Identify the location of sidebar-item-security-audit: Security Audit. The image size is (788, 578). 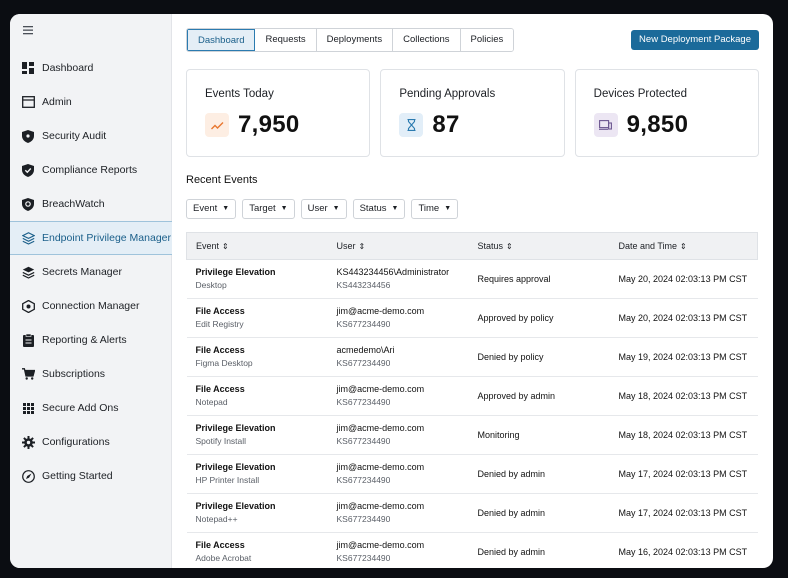
(91, 136).